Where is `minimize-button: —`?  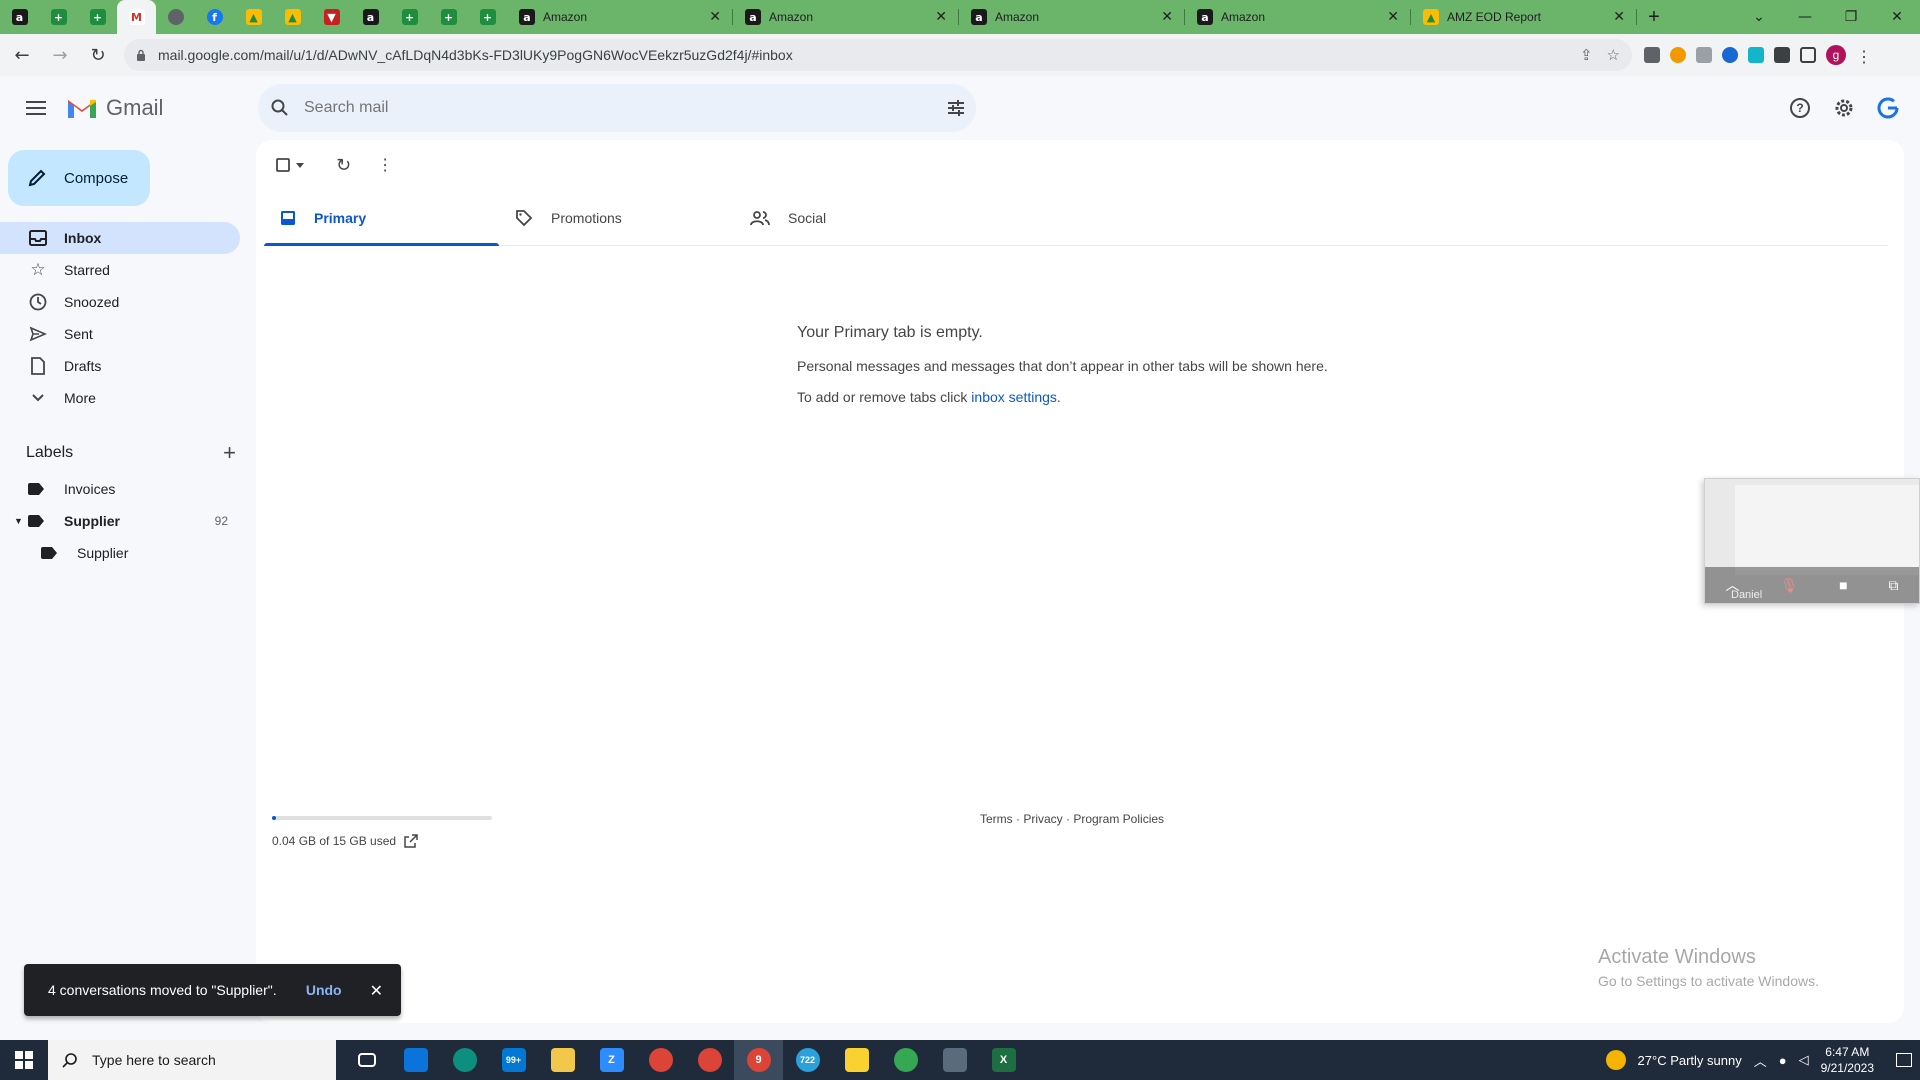 minimize-button: — is located at coordinates (1805, 17).